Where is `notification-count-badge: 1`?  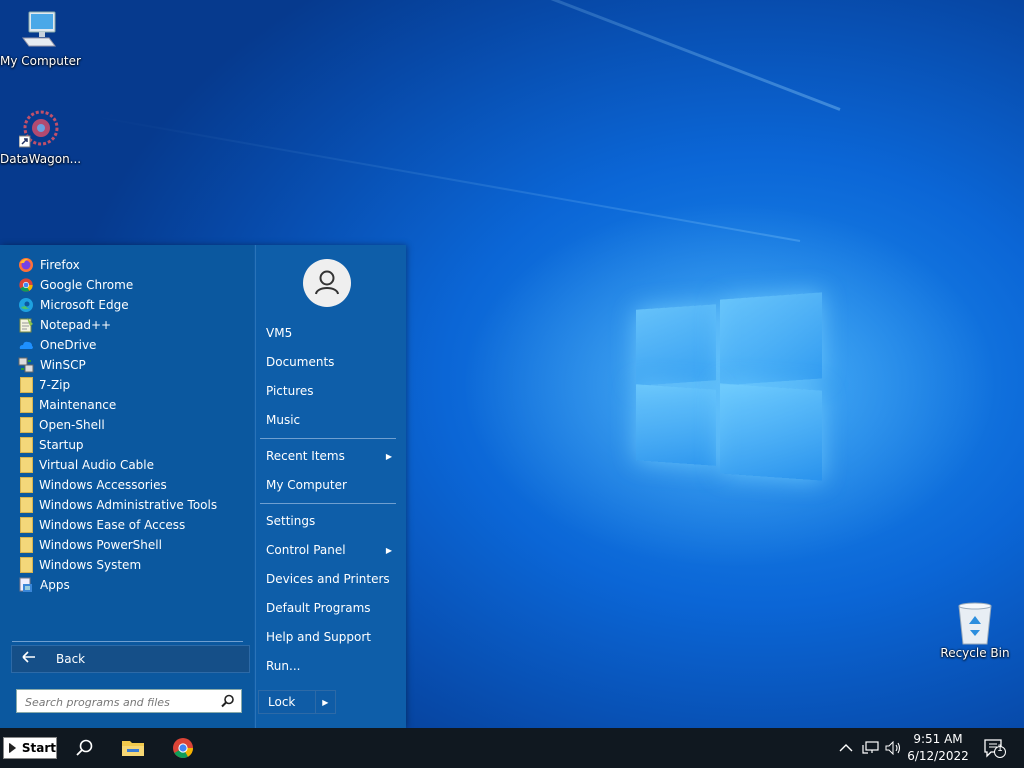
notification-count-badge: 1 is located at coordinates (1000, 749).